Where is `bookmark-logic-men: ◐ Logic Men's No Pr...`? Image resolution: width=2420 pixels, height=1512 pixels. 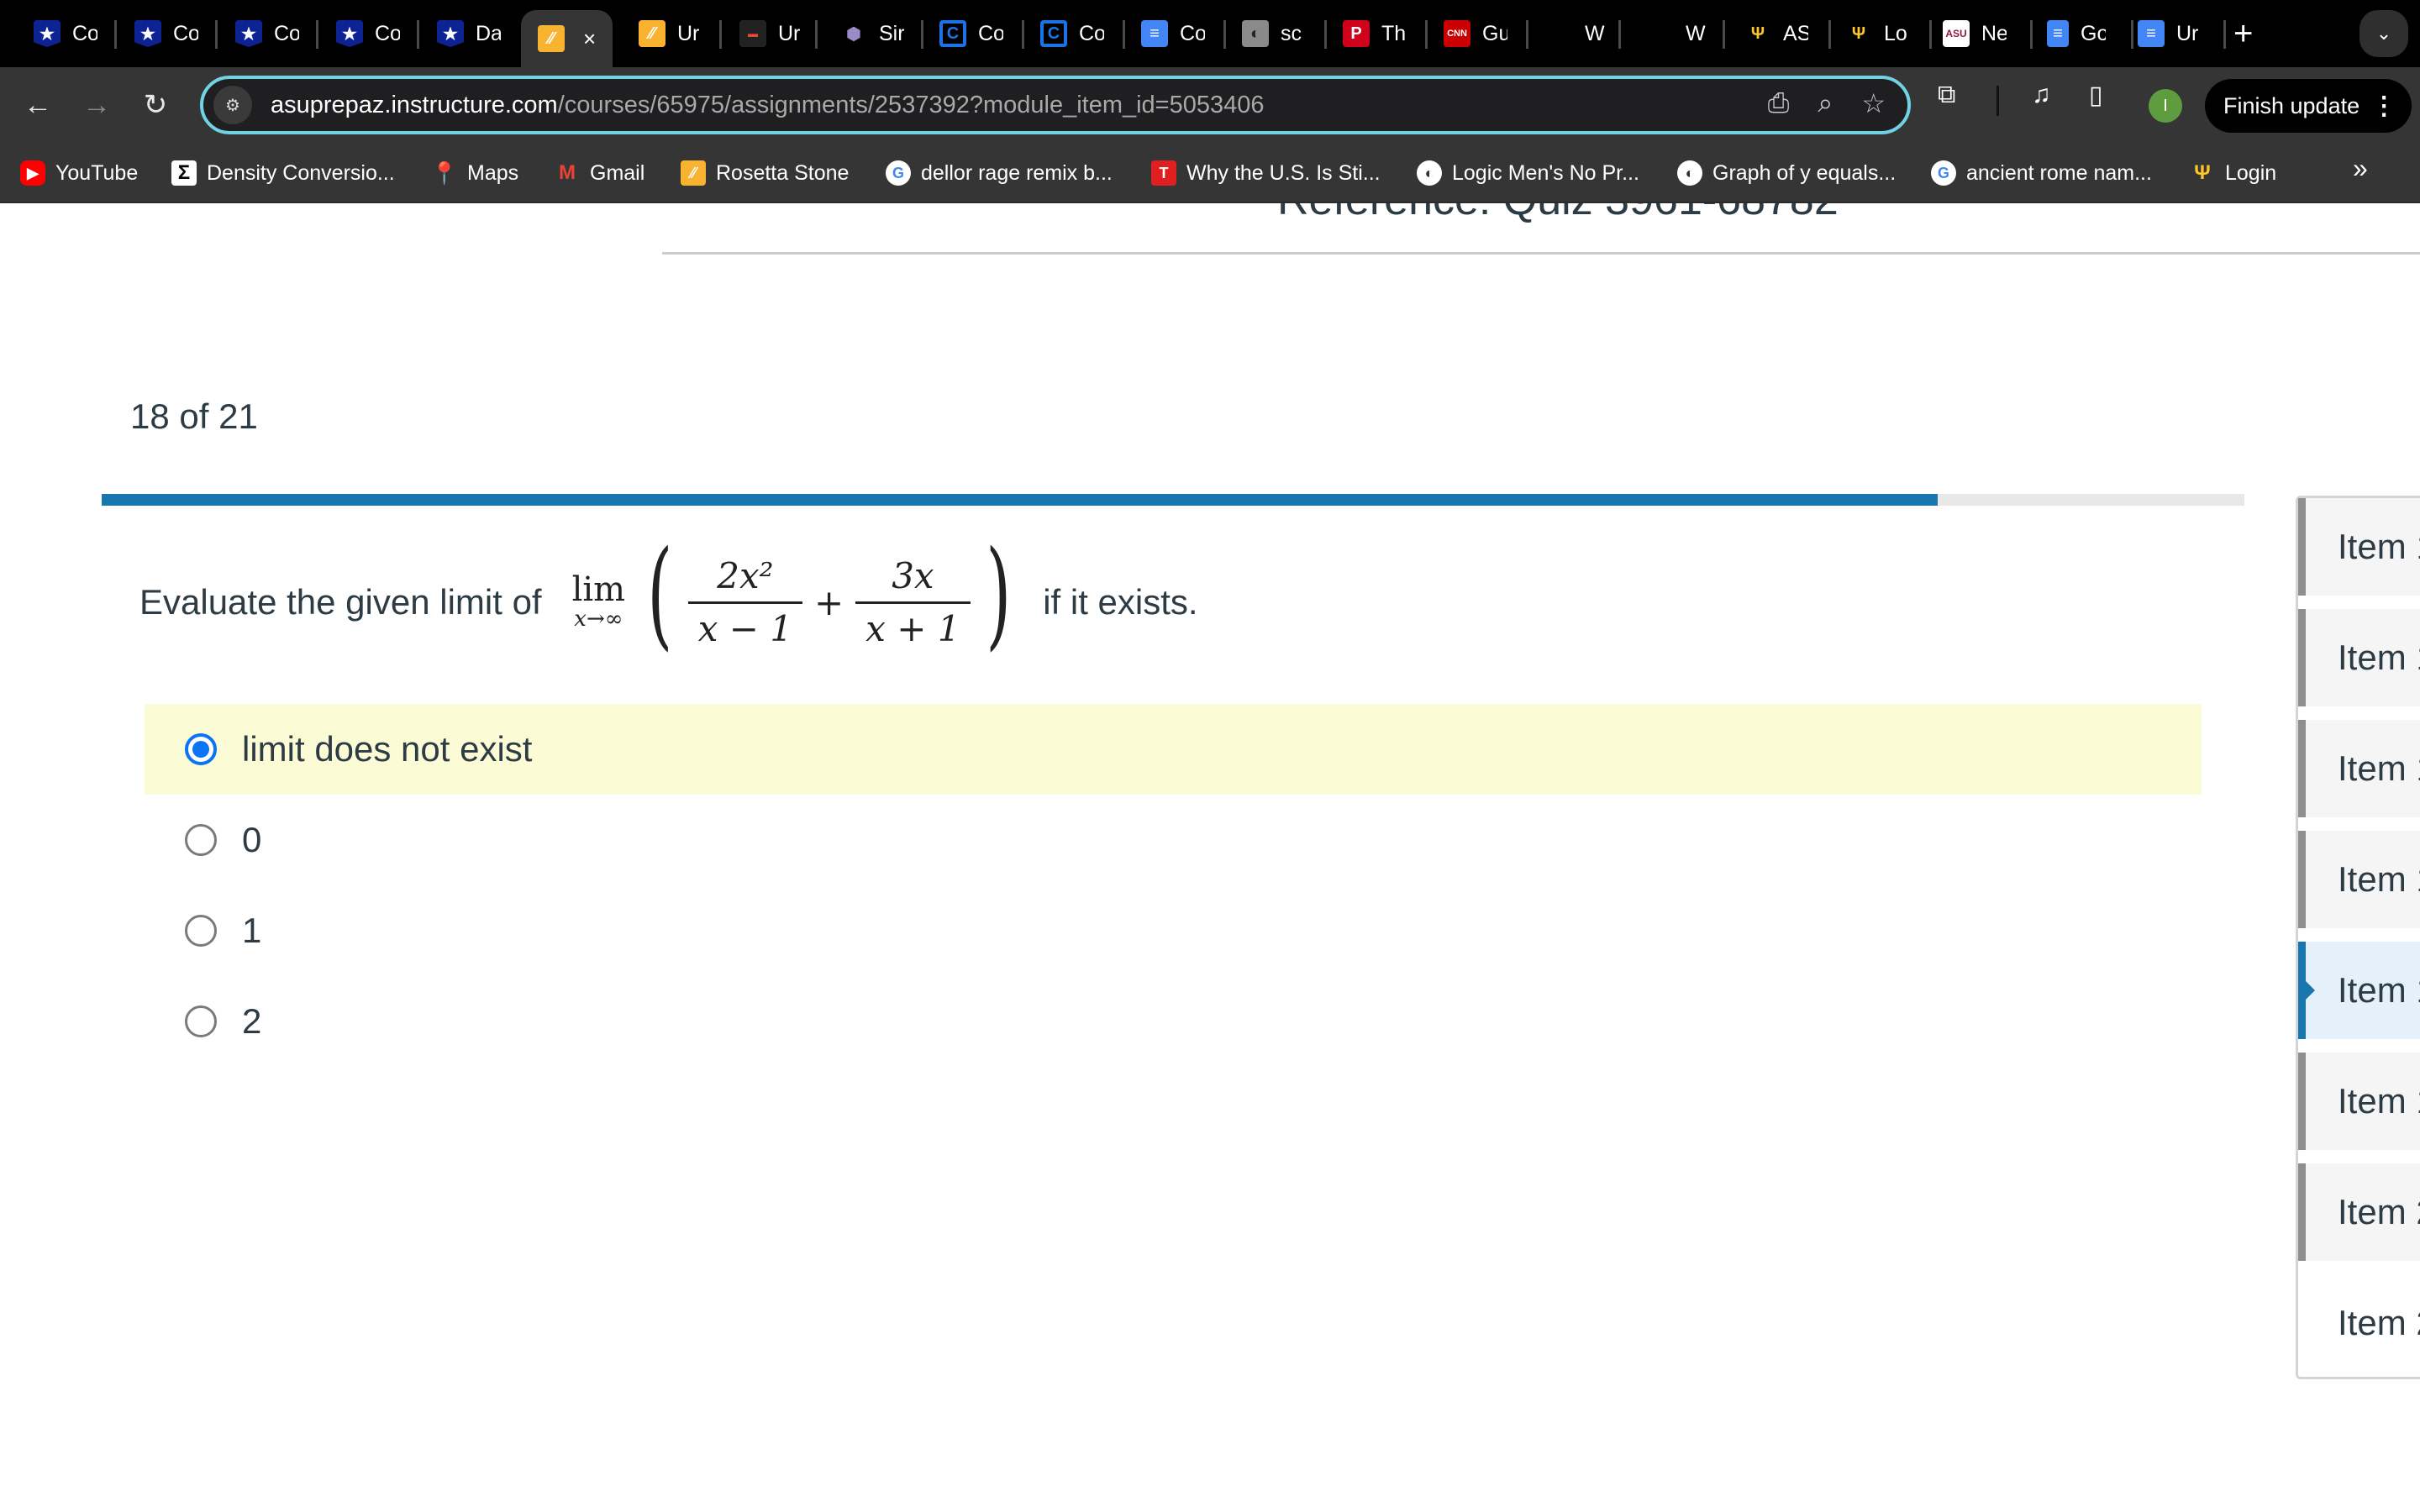
bookmark-logic-men: ◐ Logic Men's No Pr... is located at coordinates (1528, 173).